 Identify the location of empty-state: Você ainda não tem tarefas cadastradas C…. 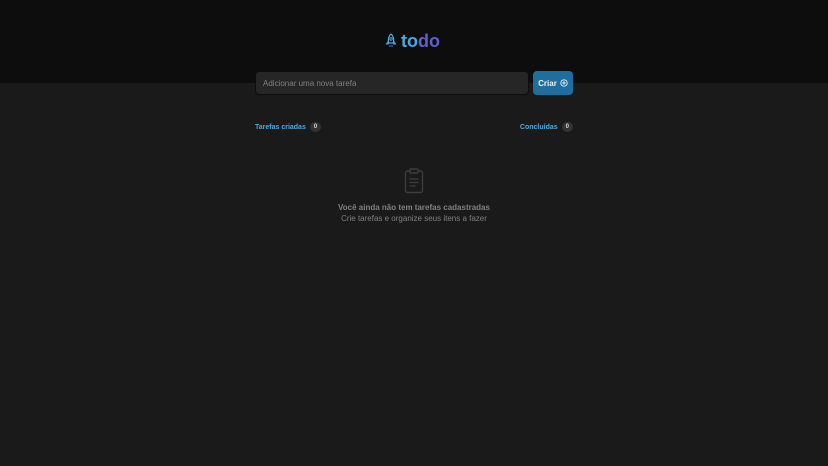
(414, 196).